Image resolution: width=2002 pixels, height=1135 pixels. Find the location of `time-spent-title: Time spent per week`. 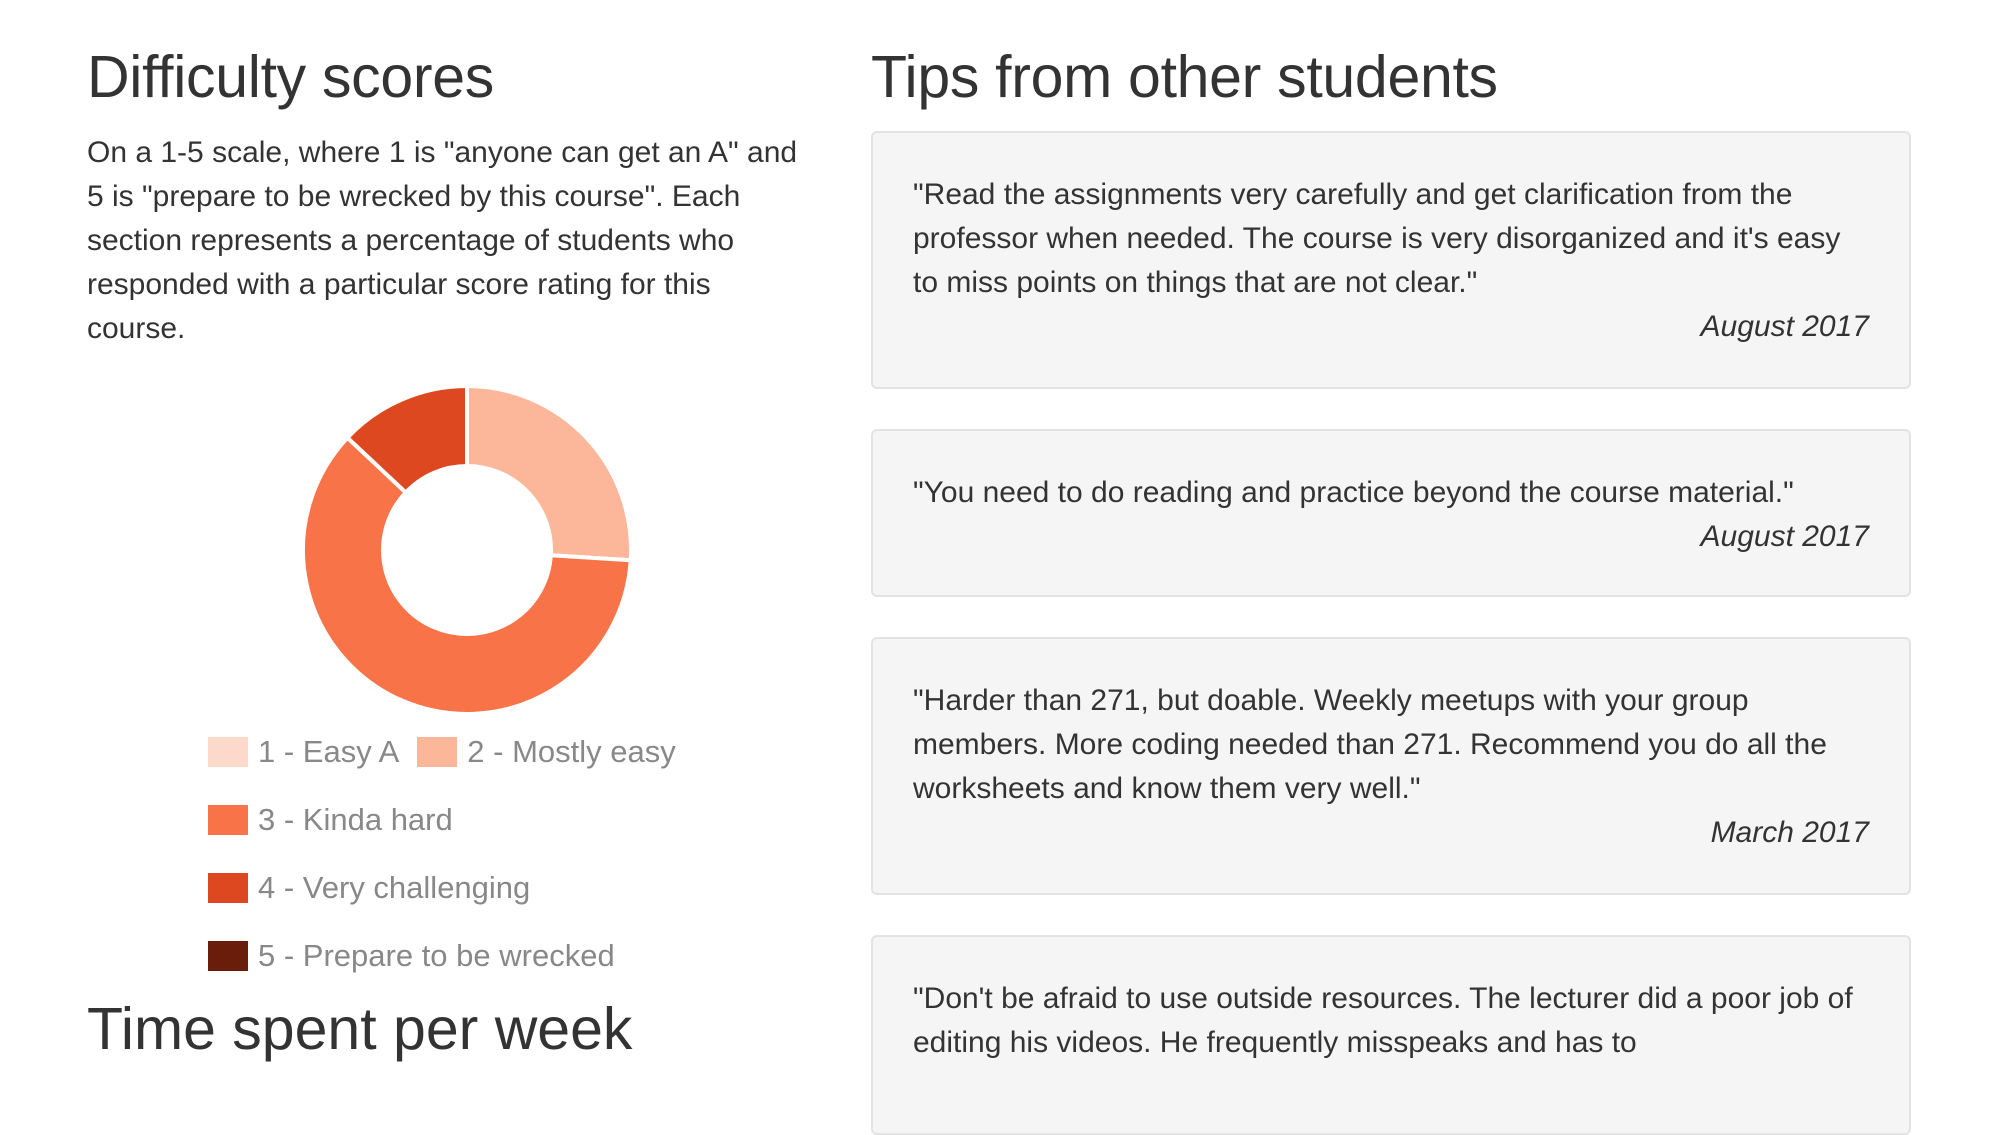

time-spent-title: Time spent per week is located at coordinates (360, 1029).